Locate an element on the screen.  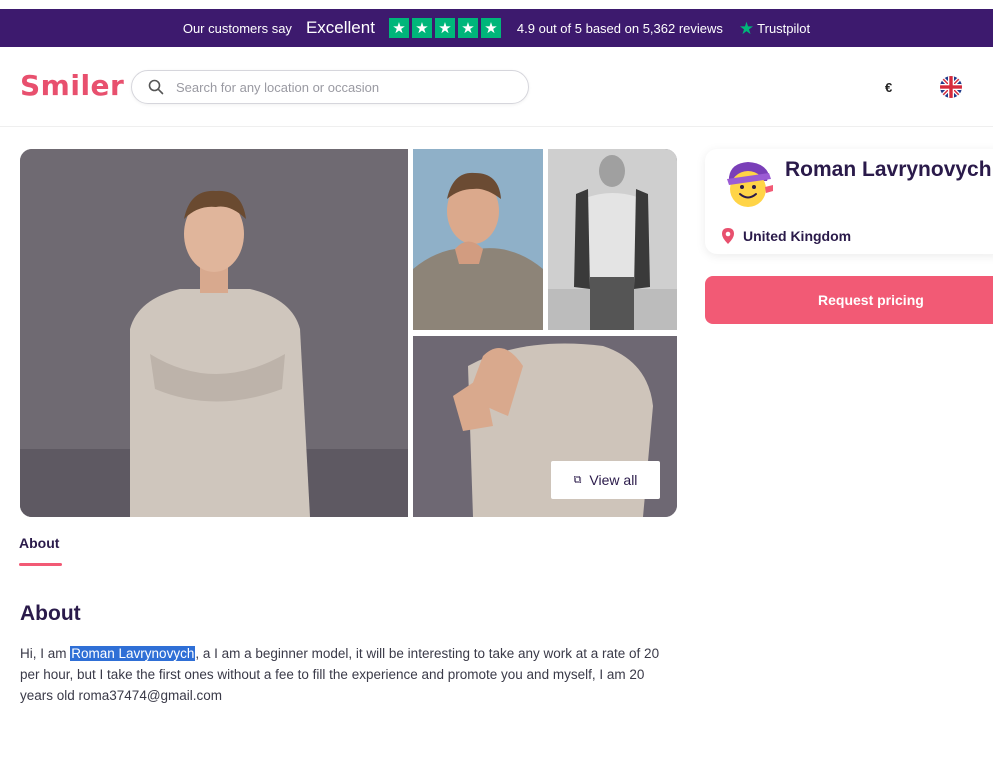
trustpilot-stars: ★ ★ ★ ★ ★ is located at coordinates (444, 28).